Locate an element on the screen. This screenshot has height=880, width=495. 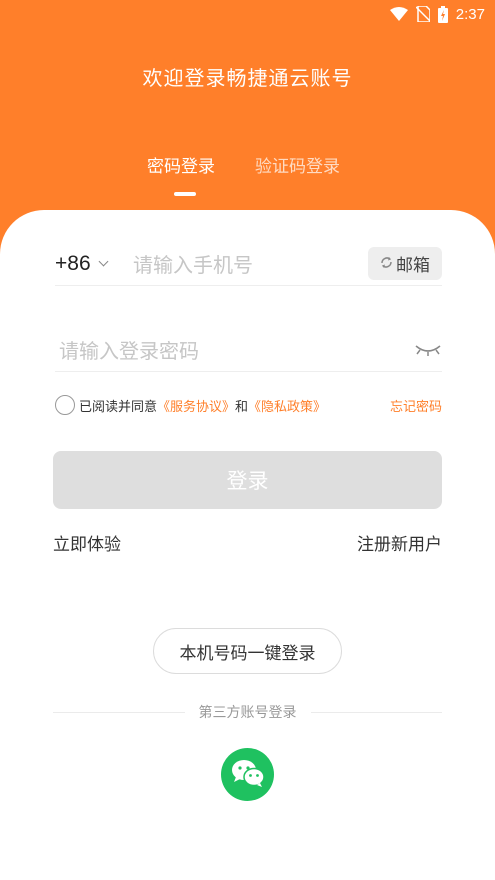
quick-actions: 立即体验 注册新用户 is located at coordinates (247, 542).